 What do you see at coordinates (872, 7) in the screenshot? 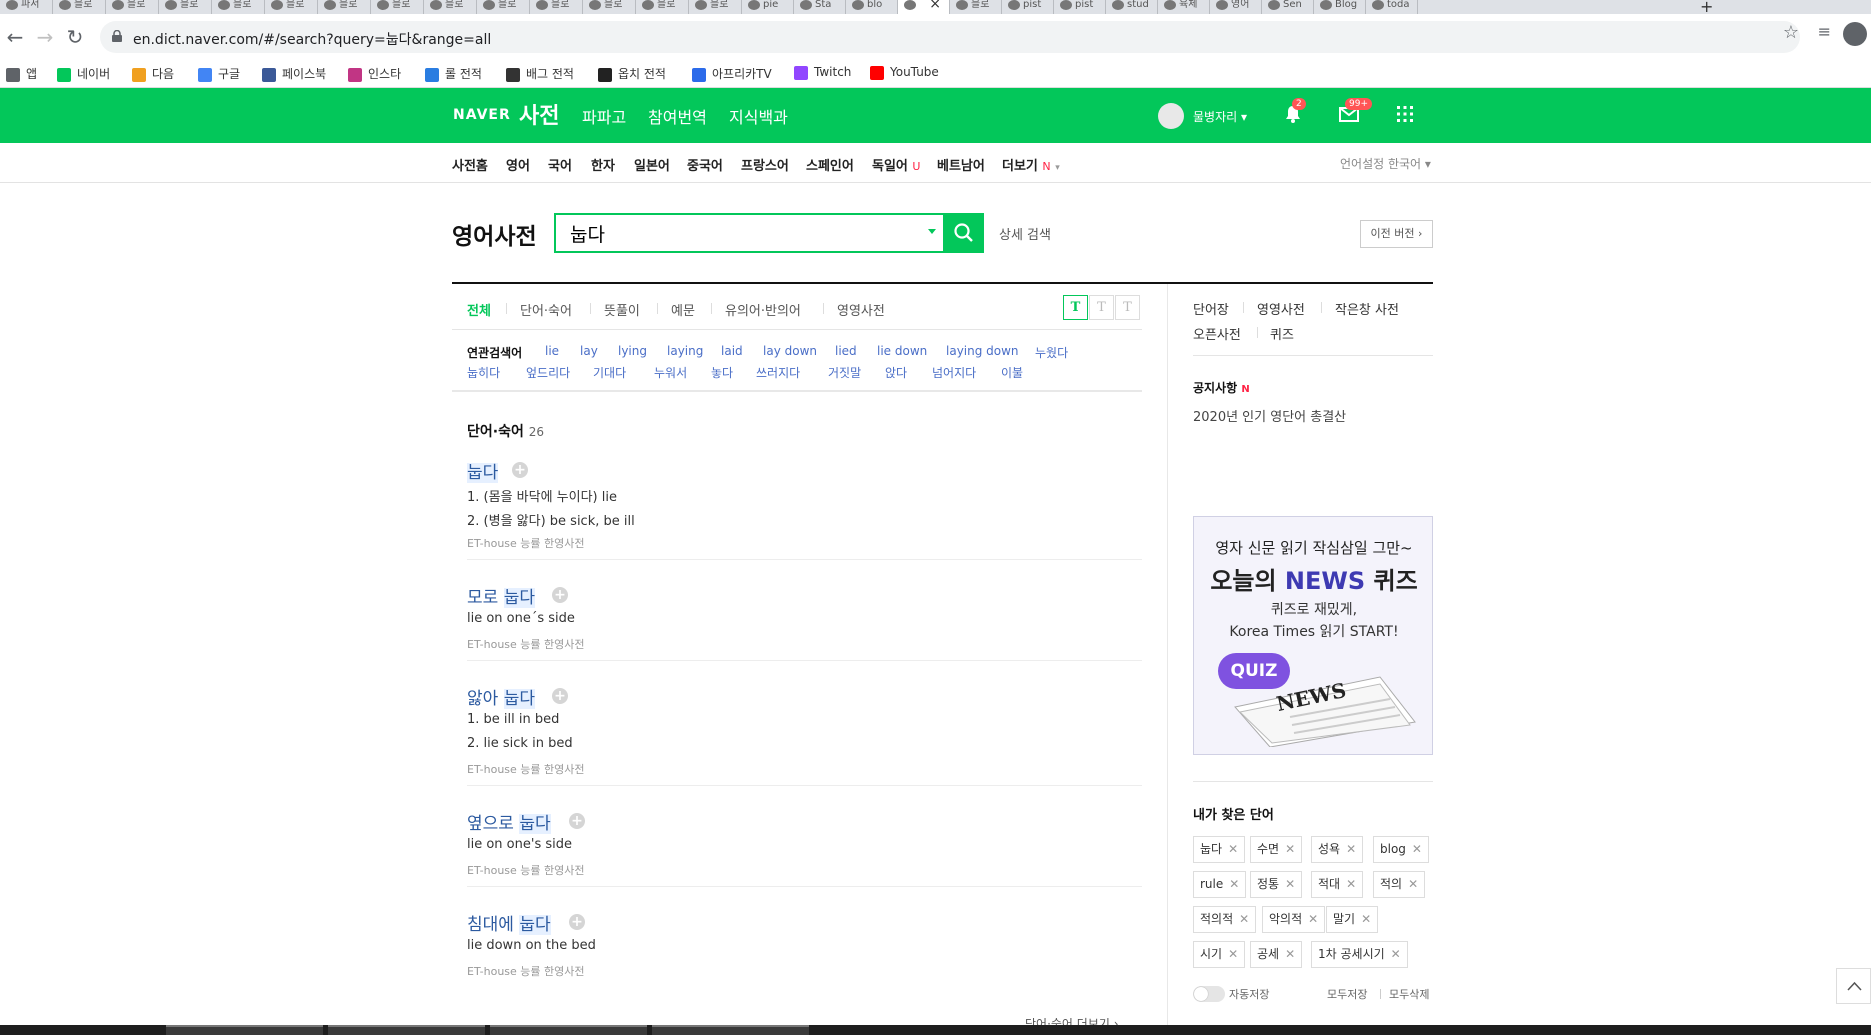
I see `browser-tab: blo` at bounding box center [872, 7].